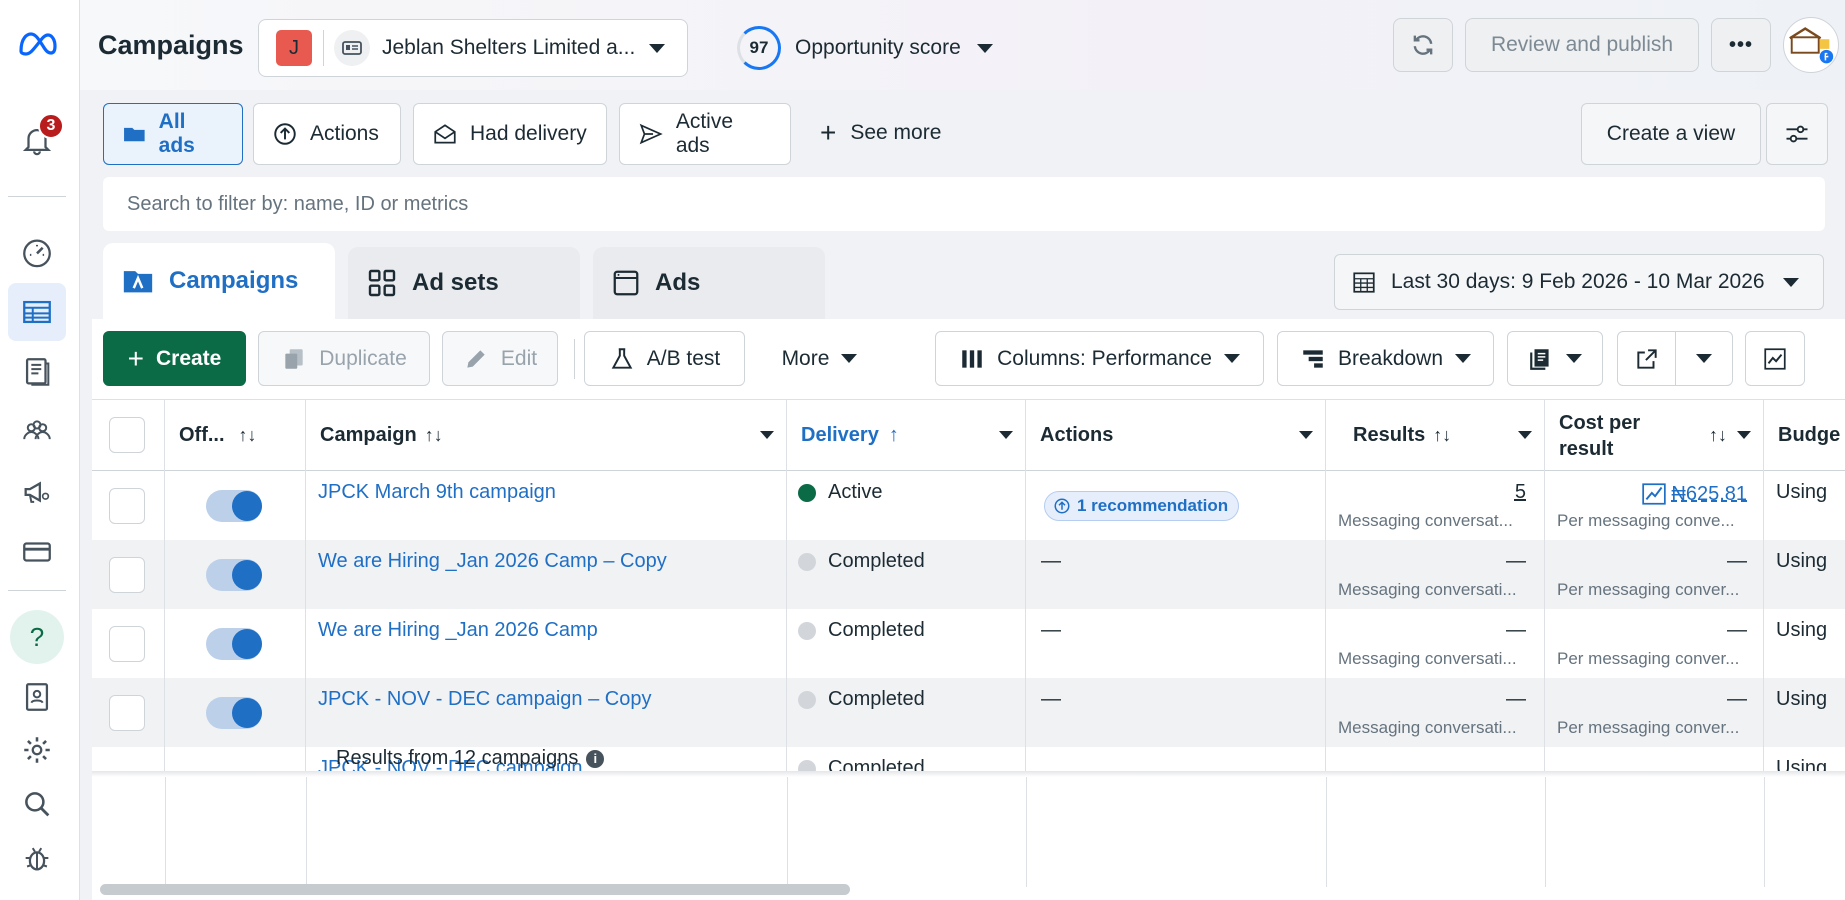 This screenshot has height=900, width=1845. I want to click on see-more-views-button: + See more, so click(880, 133).